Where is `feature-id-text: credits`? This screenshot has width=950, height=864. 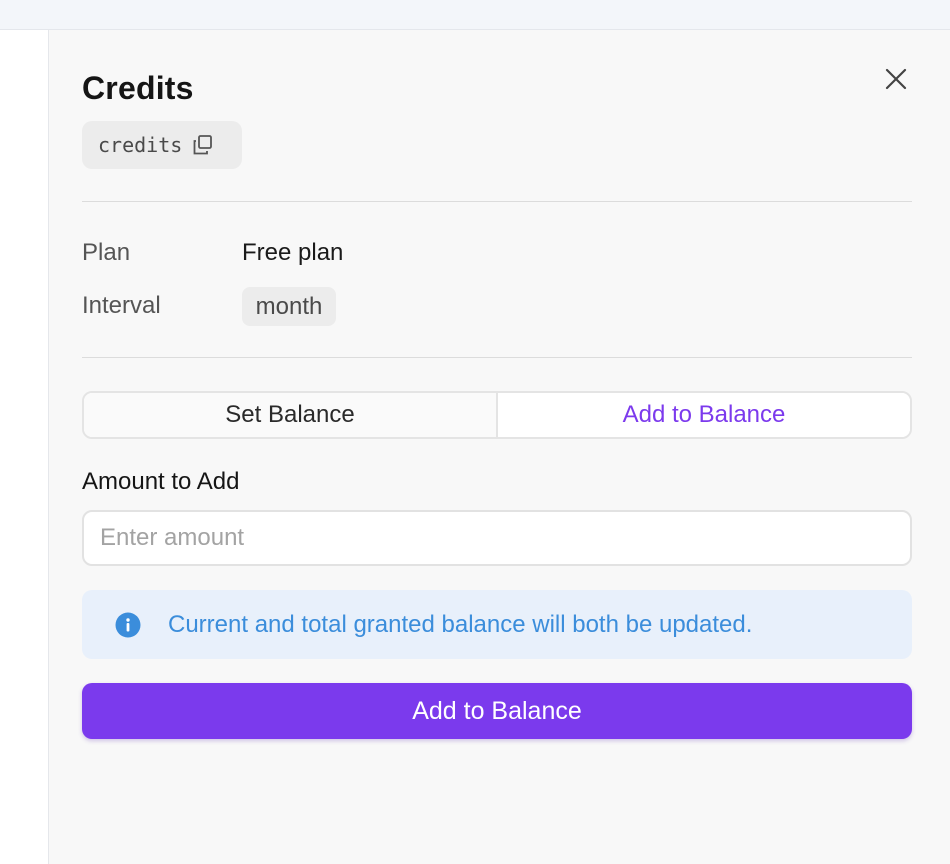 feature-id-text: credits is located at coordinates (140, 145).